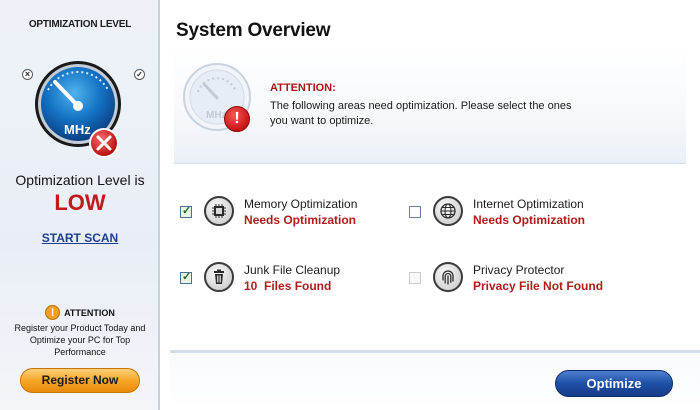  I want to click on memory-optimization-status: Needs Optimization, so click(300, 220).